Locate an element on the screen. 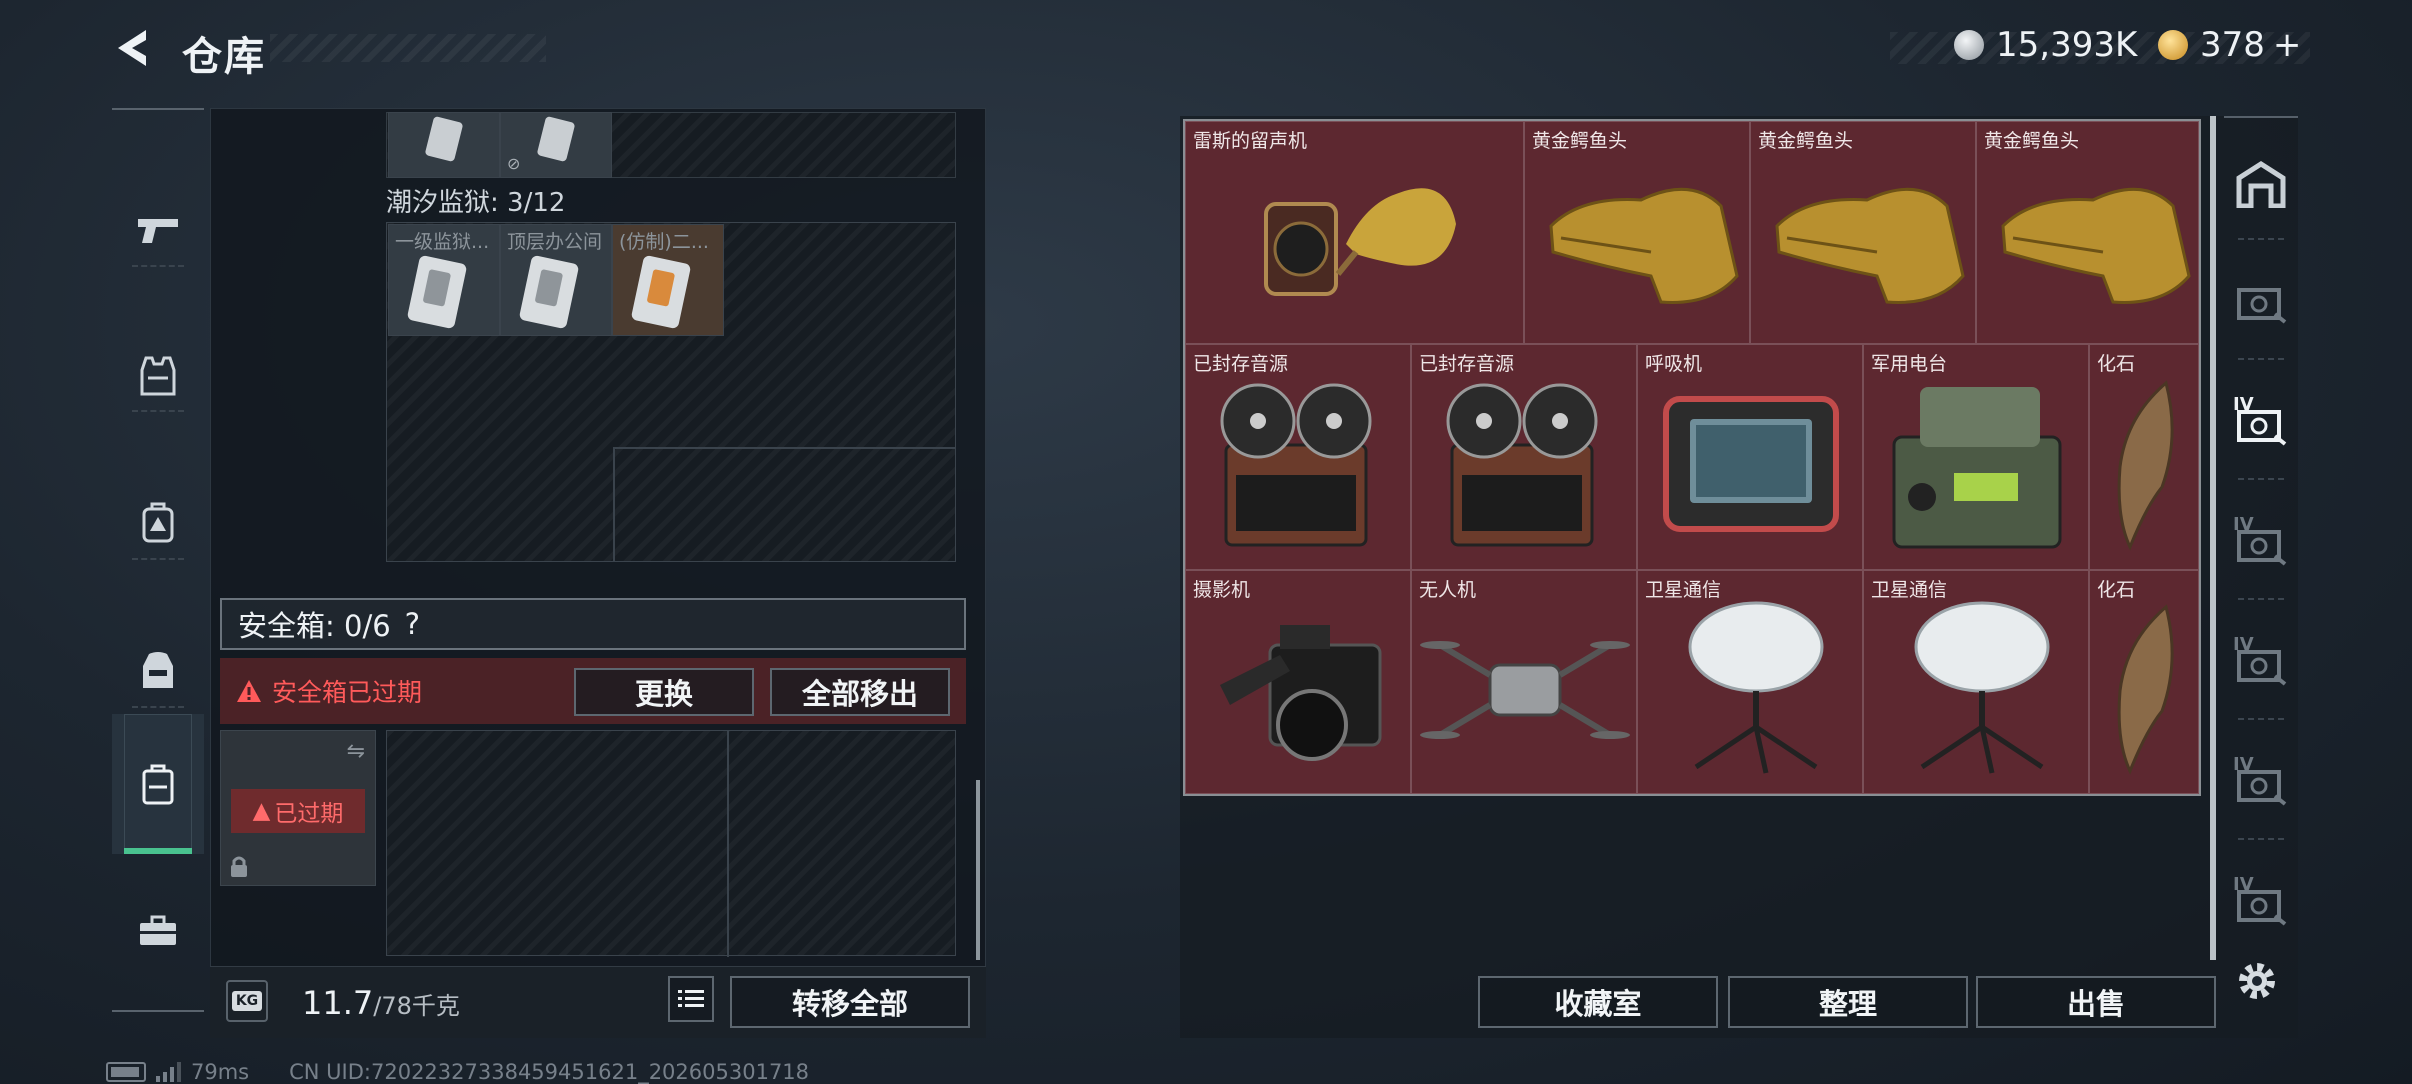  stash-item: 摄影机 is located at coordinates (1298, 682).